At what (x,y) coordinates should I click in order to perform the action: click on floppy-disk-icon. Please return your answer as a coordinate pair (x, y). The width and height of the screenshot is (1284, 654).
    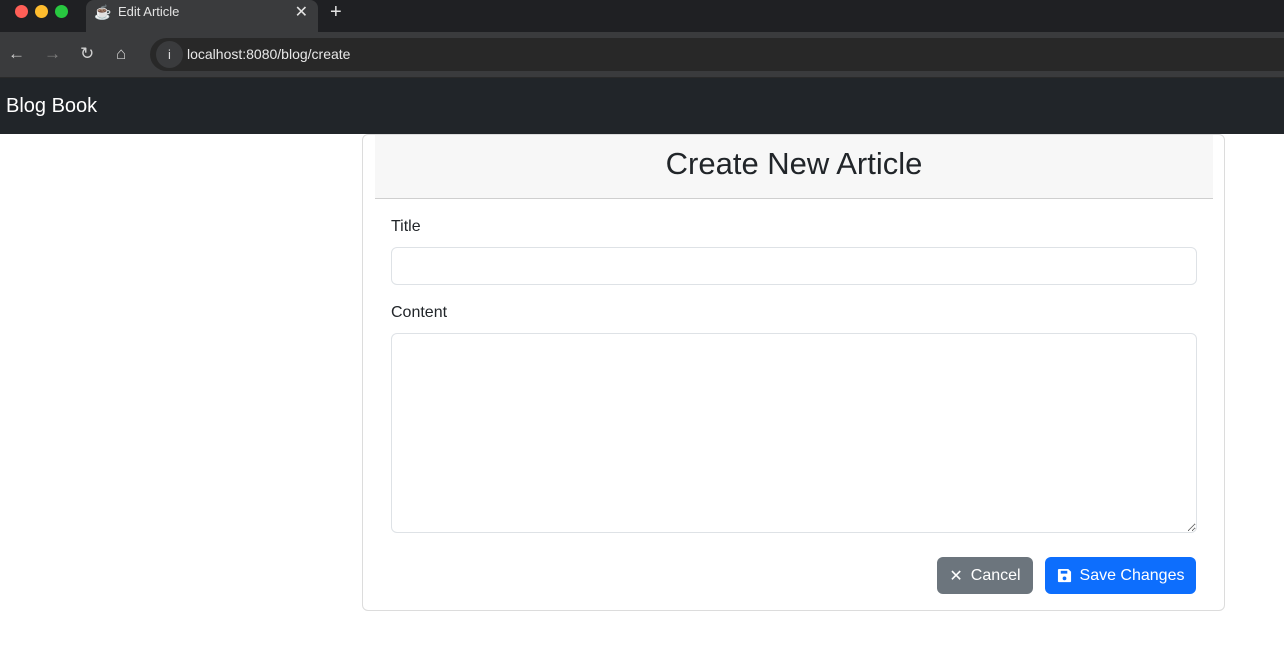
    Looking at the image, I should click on (1064, 575).